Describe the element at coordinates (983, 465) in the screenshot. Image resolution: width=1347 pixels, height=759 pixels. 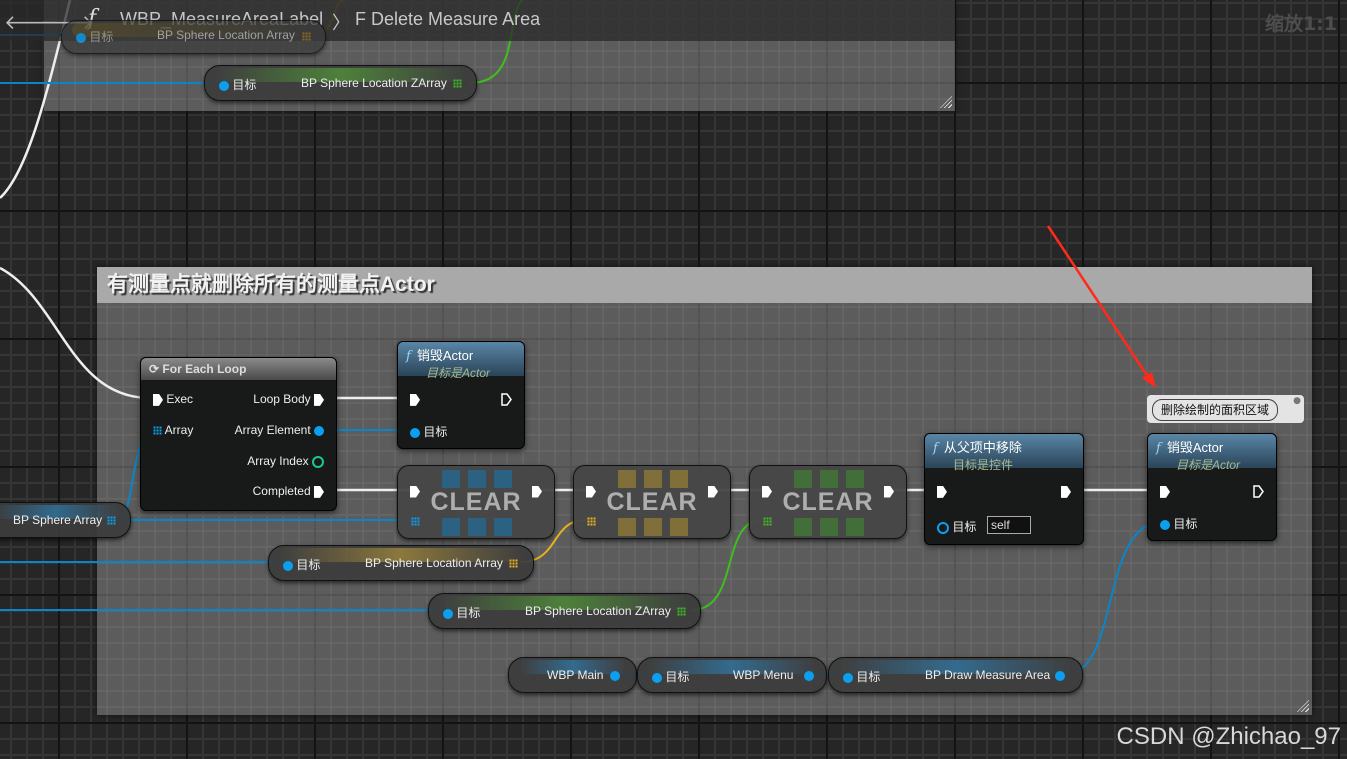
I see `node-subtitle: 目标是控件` at that location.